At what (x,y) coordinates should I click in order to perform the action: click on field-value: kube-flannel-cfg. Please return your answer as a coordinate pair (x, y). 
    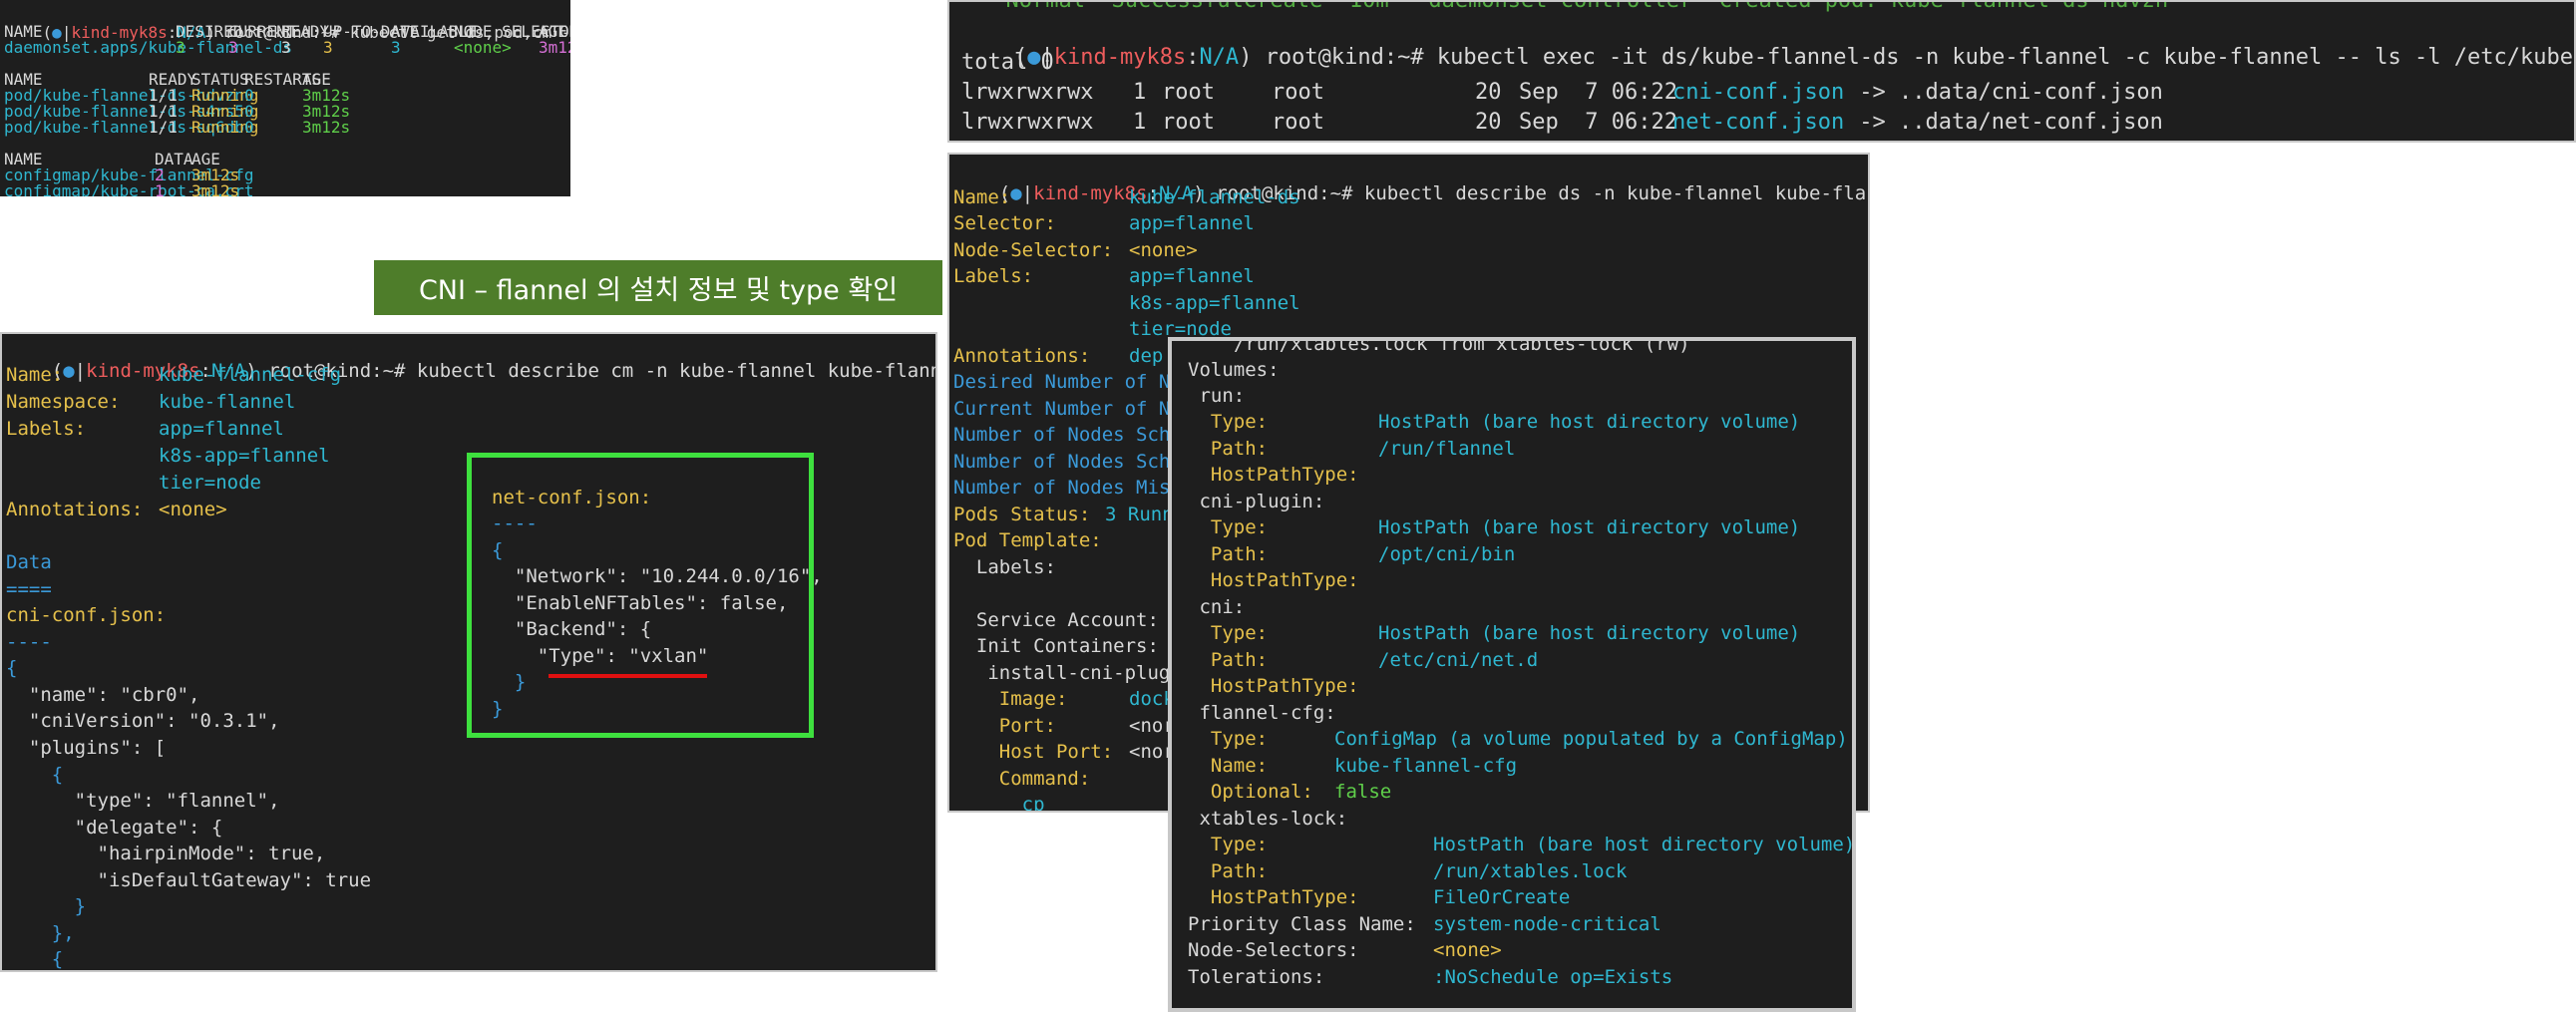
    Looking at the image, I should click on (1426, 766).